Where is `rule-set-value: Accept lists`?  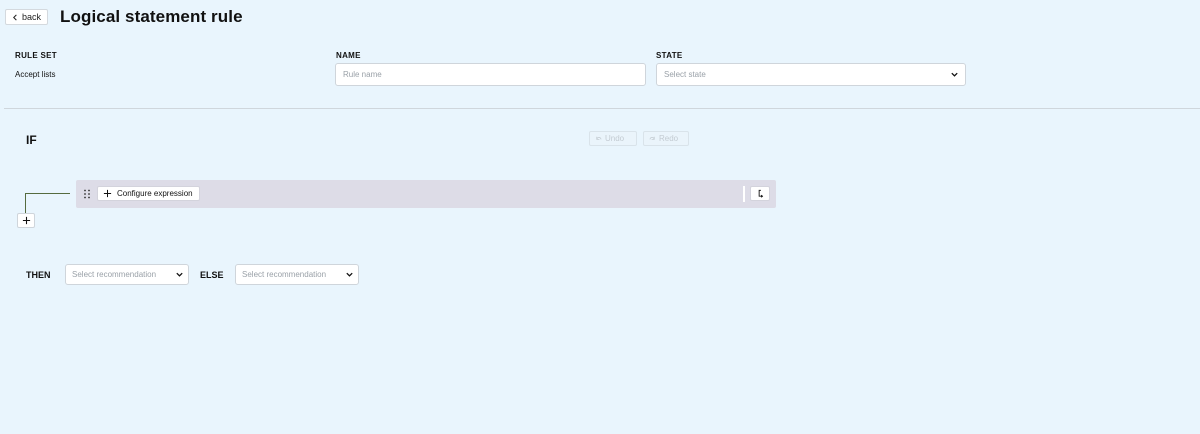
rule-set-value: Accept lists is located at coordinates (35, 74).